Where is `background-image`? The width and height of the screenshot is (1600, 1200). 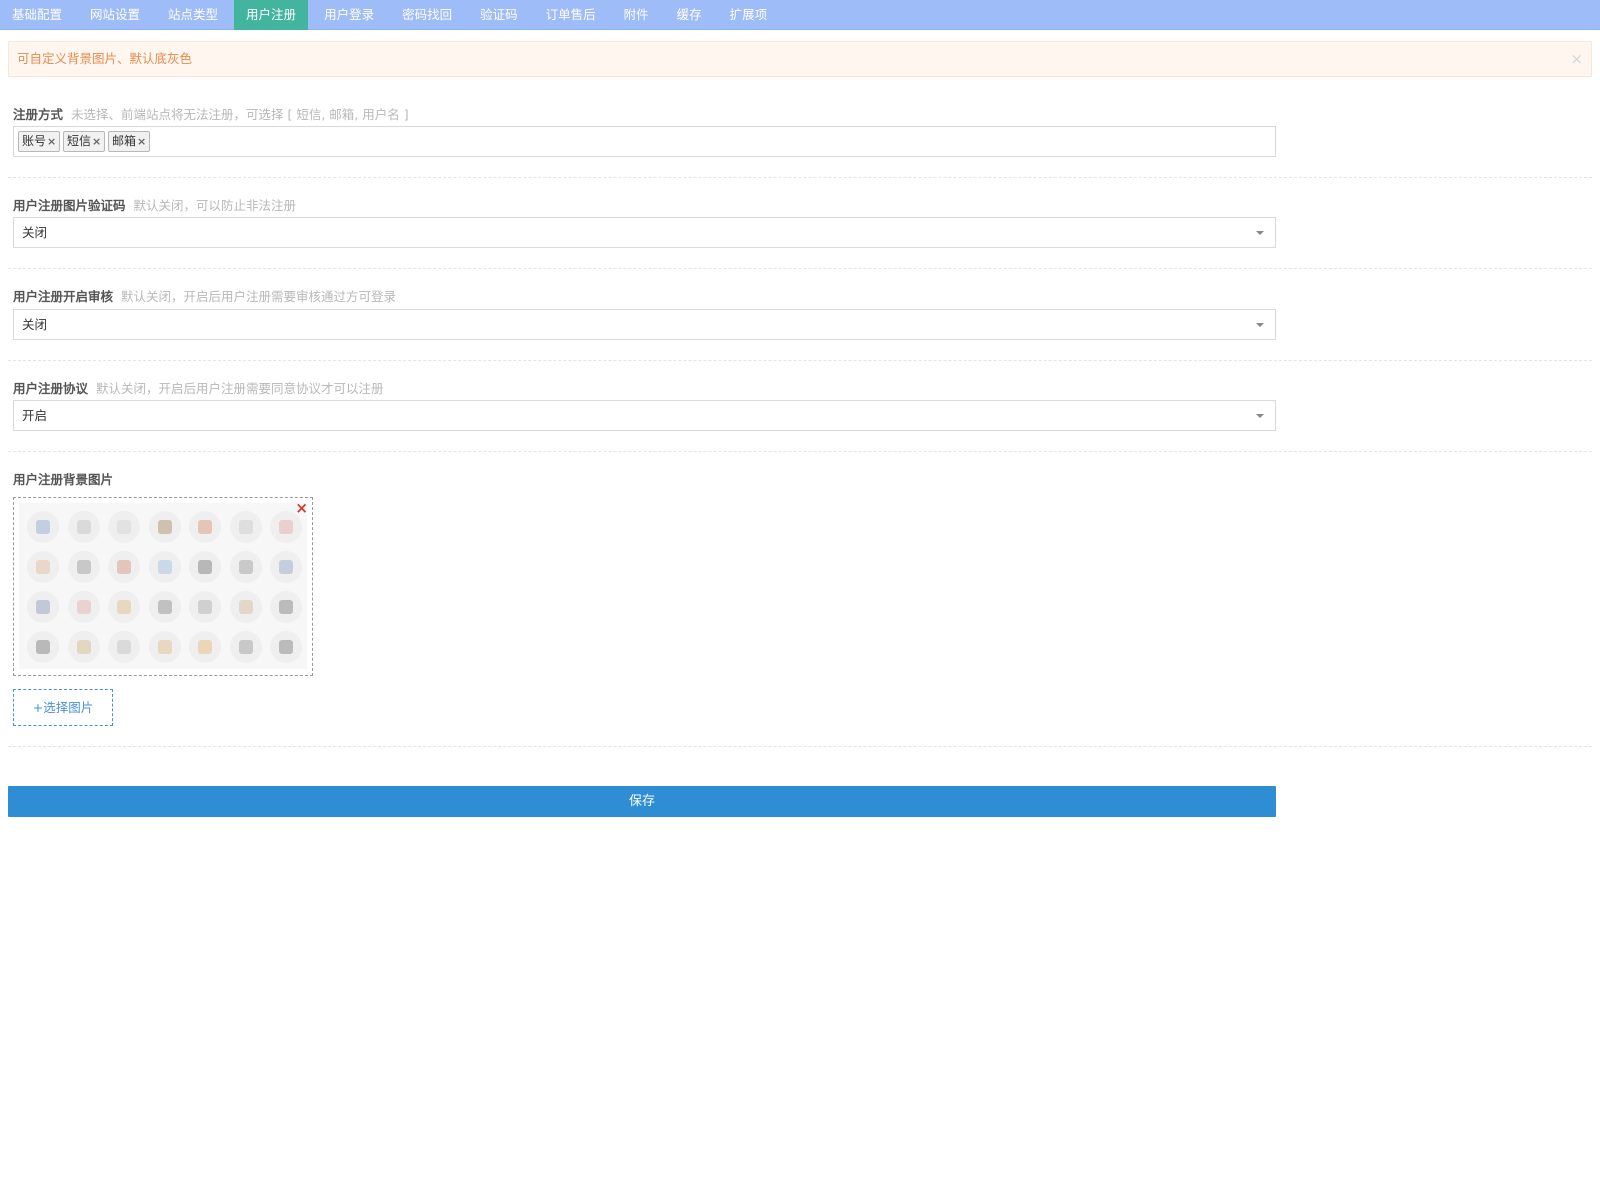 background-image is located at coordinates (163, 586).